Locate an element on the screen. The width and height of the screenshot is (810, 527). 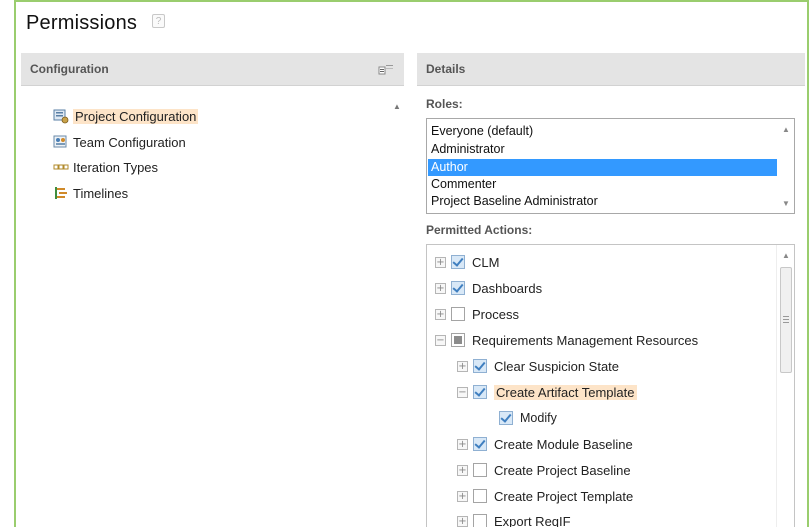
tree-item-project-configuration: Project Configuration is located at coordinates (126, 116).